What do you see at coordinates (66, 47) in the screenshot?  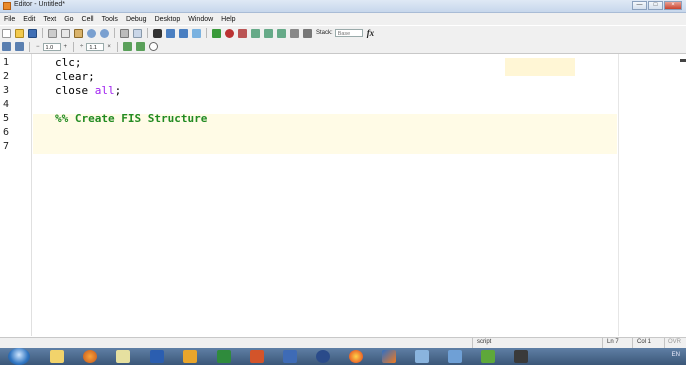 I see `increment-button: +` at bounding box center [66, 47].